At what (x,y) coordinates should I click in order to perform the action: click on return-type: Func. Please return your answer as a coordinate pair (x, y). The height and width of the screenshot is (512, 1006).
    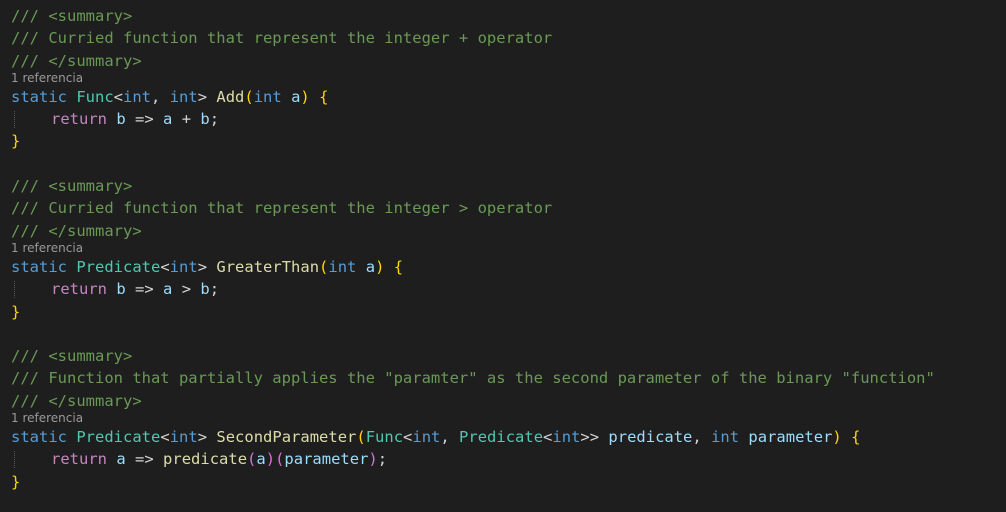
    Looking at the image, I should click on (95, 96).